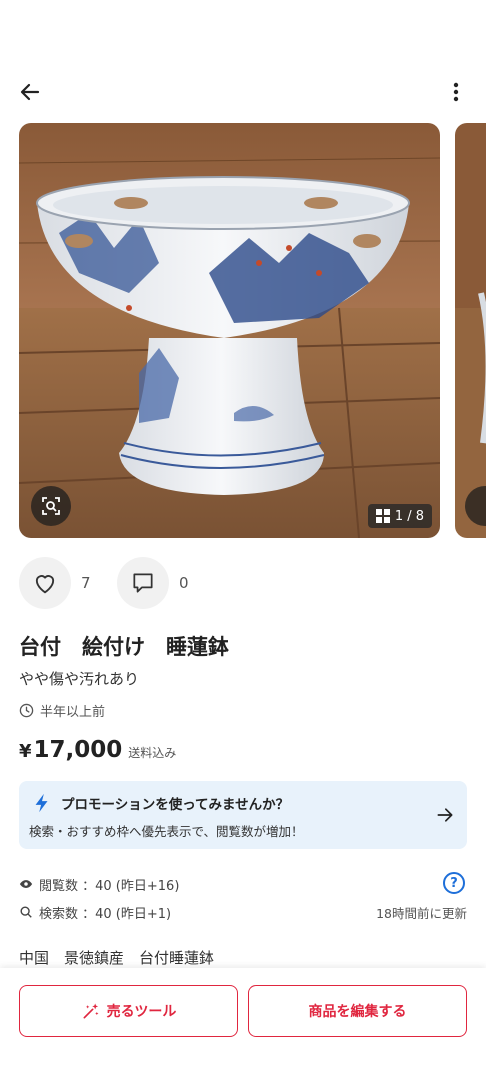 Image resolution: width=486 pixels, height=1080 pixels. I want to click on searches-text: 検索数 ：40 (昨日+1), so click(105, 914).